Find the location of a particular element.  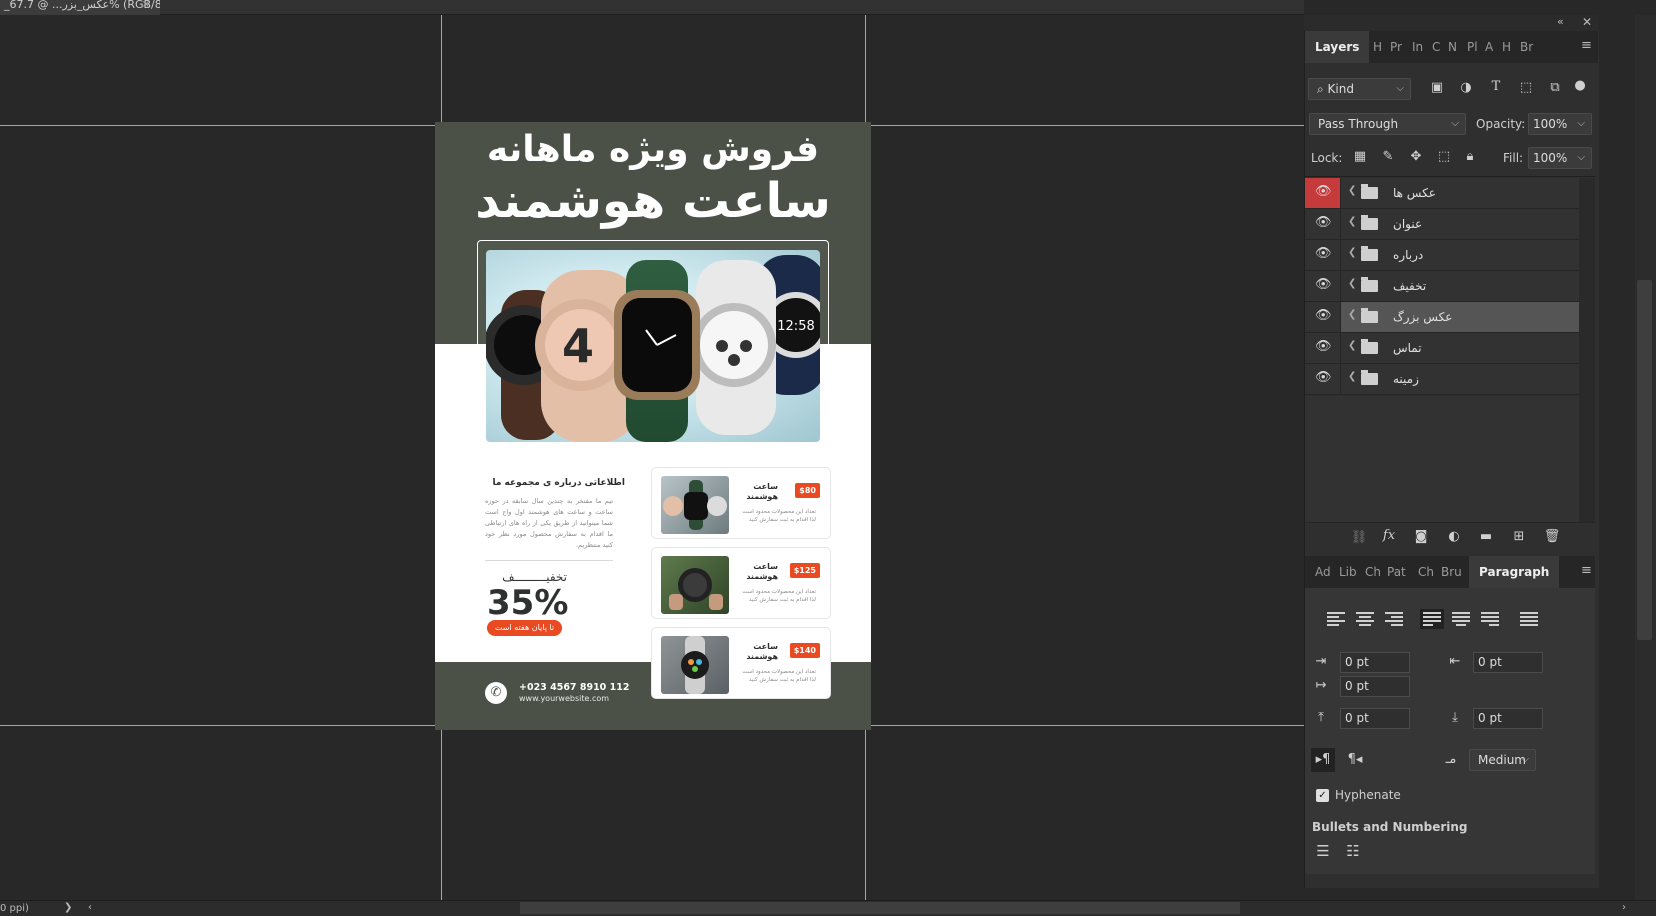

layers-list-empty-area is located at coordinates (1442, 459).